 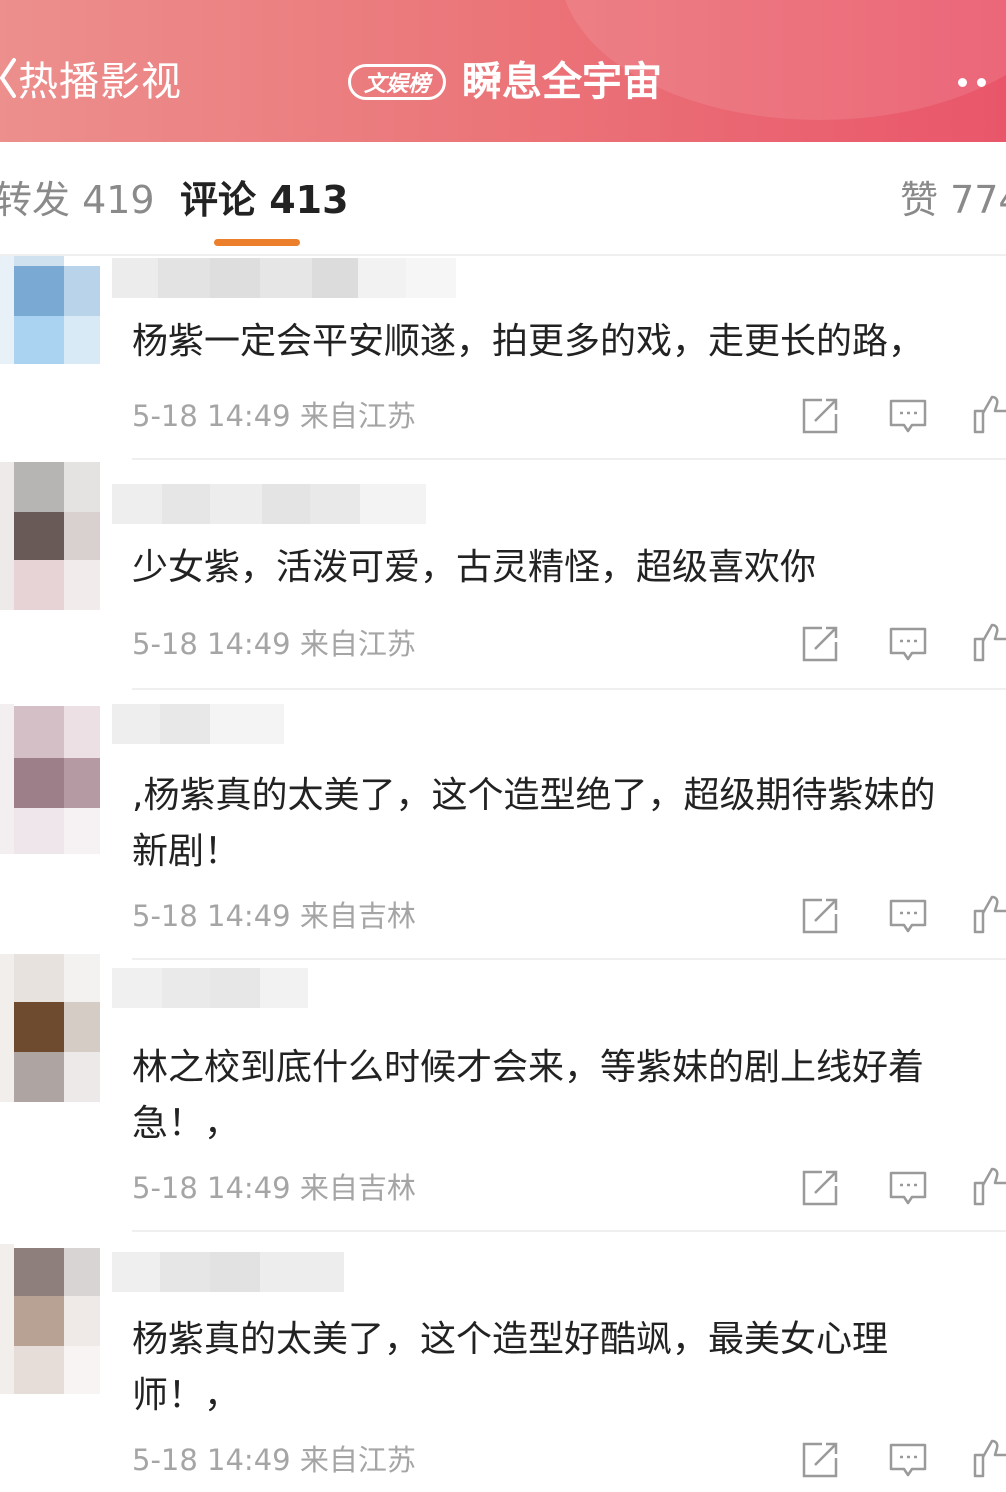 I want to click on comment-text: 杨紫真的太美了，这个造型好酷飒，最美女心理 师！，, so click(x=510, y=1367).